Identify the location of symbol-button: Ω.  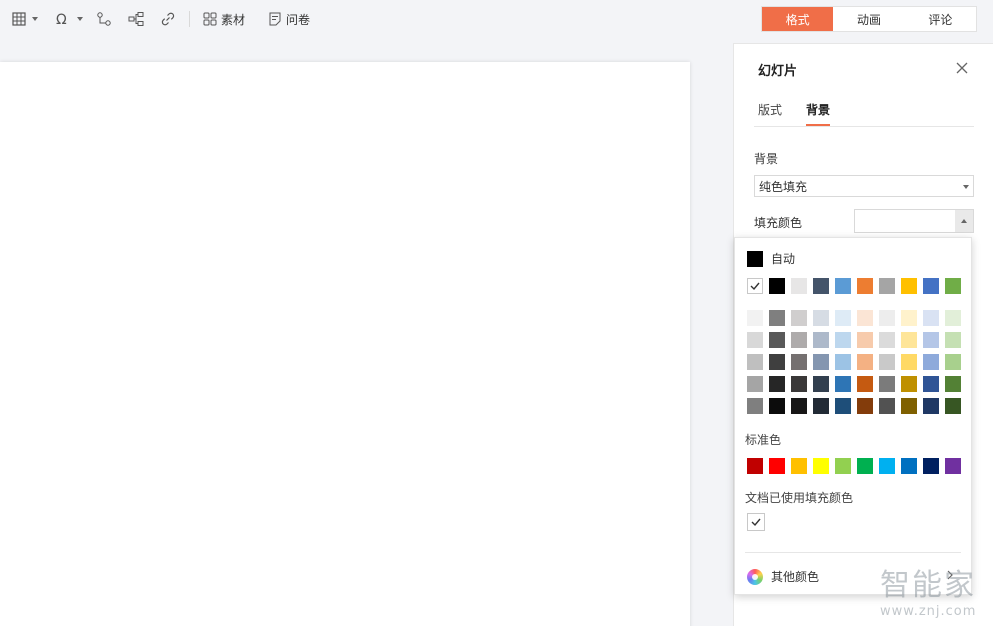
(69, 19).